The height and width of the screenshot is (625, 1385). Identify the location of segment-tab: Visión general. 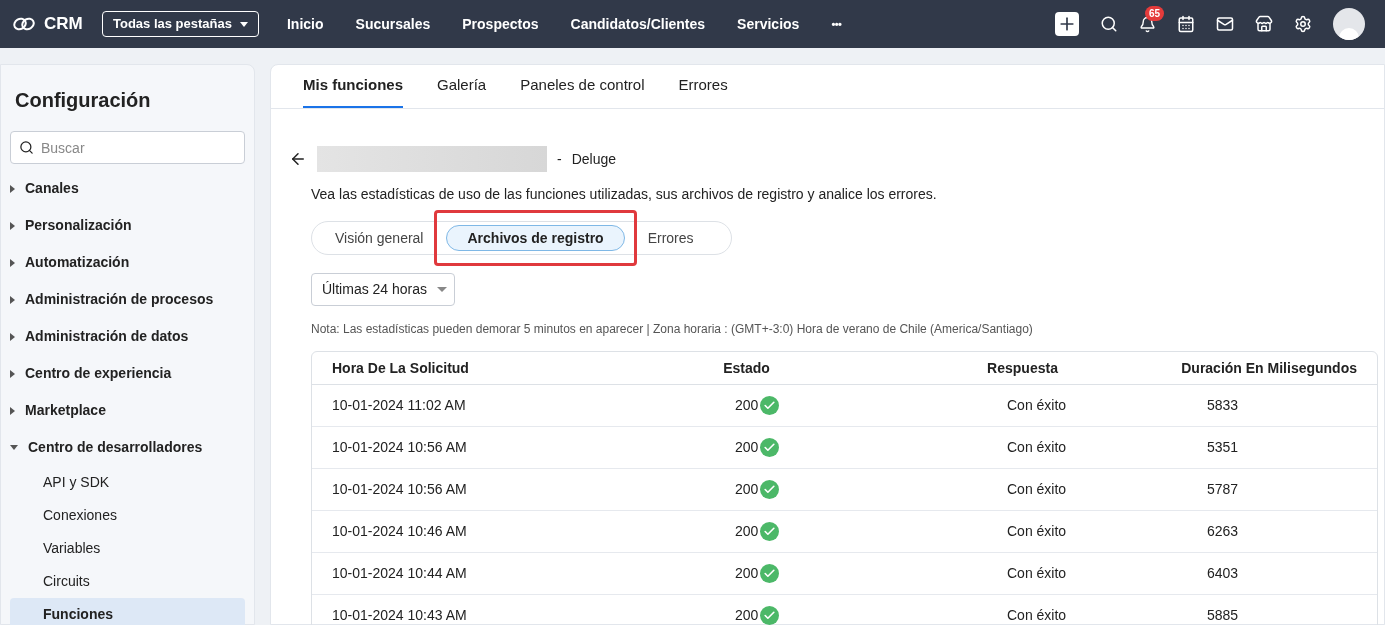
(379, 238).